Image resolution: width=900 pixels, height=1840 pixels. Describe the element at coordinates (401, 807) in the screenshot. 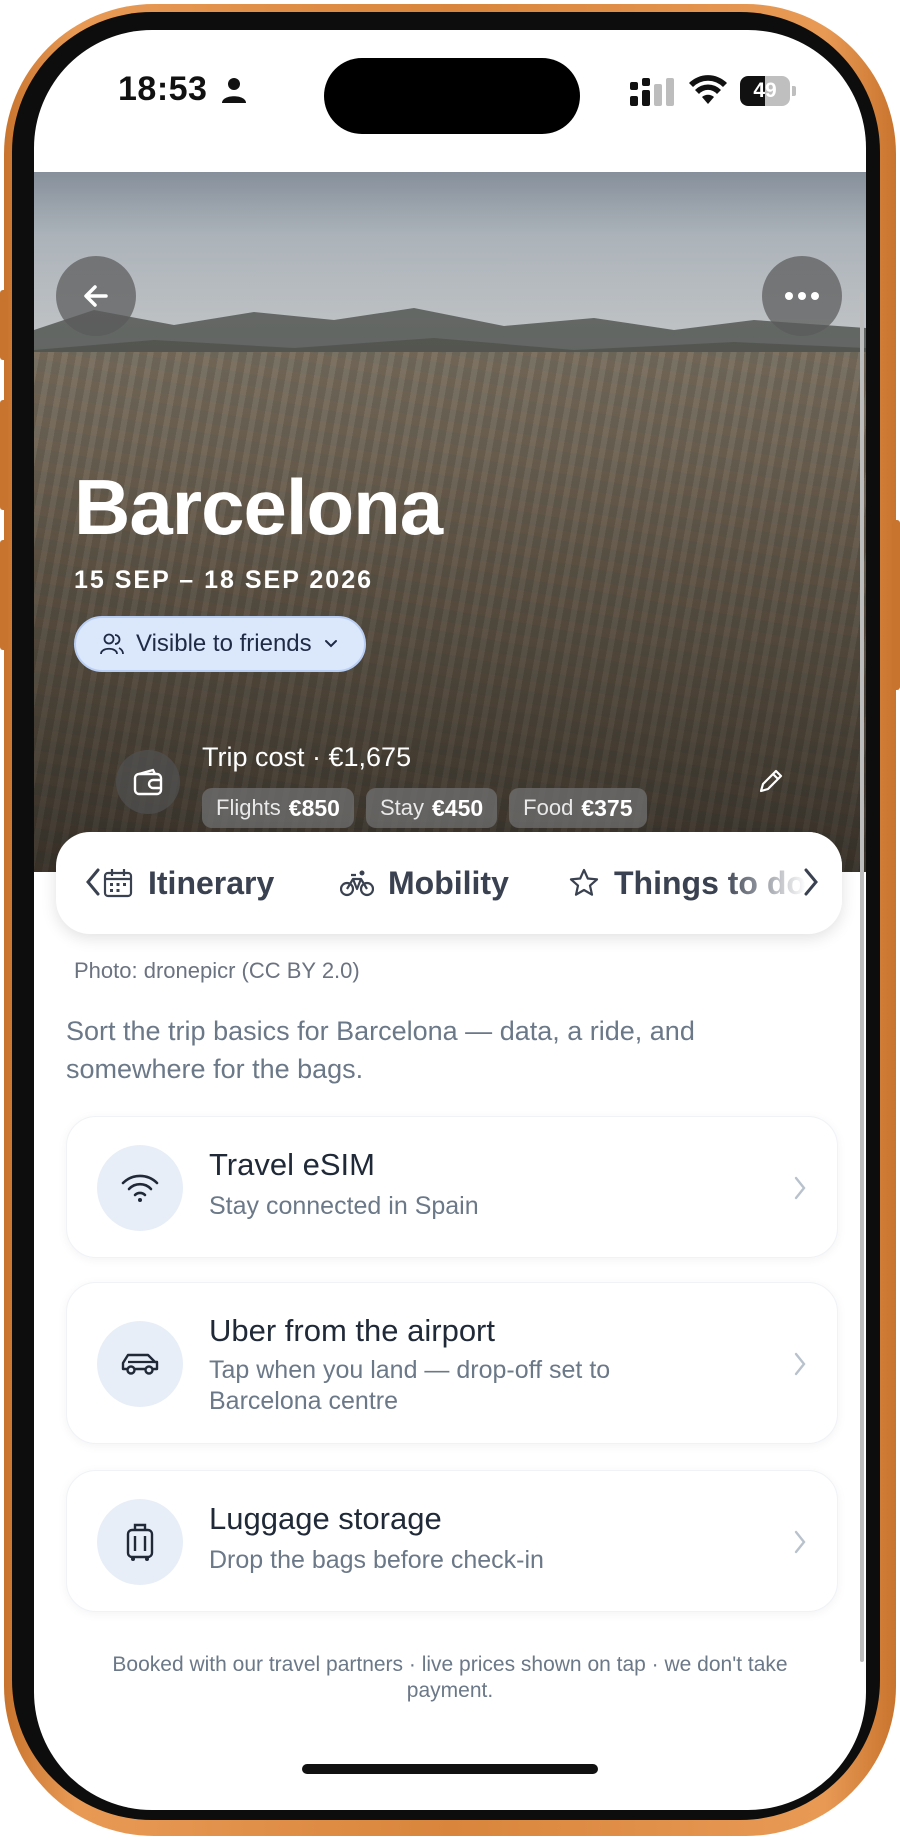

I see `chip-label: Stay` at that location.